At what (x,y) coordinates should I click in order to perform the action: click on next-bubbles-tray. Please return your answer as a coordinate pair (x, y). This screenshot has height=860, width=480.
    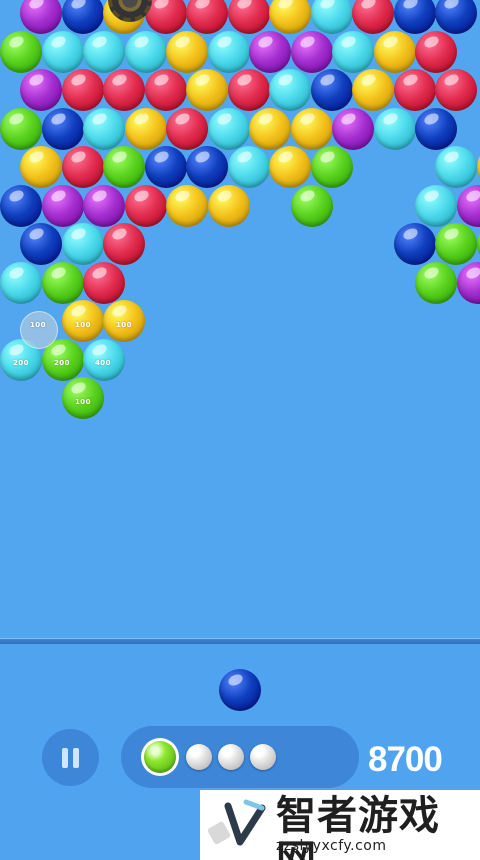
    Looking at the image, I should click on (240, 757).